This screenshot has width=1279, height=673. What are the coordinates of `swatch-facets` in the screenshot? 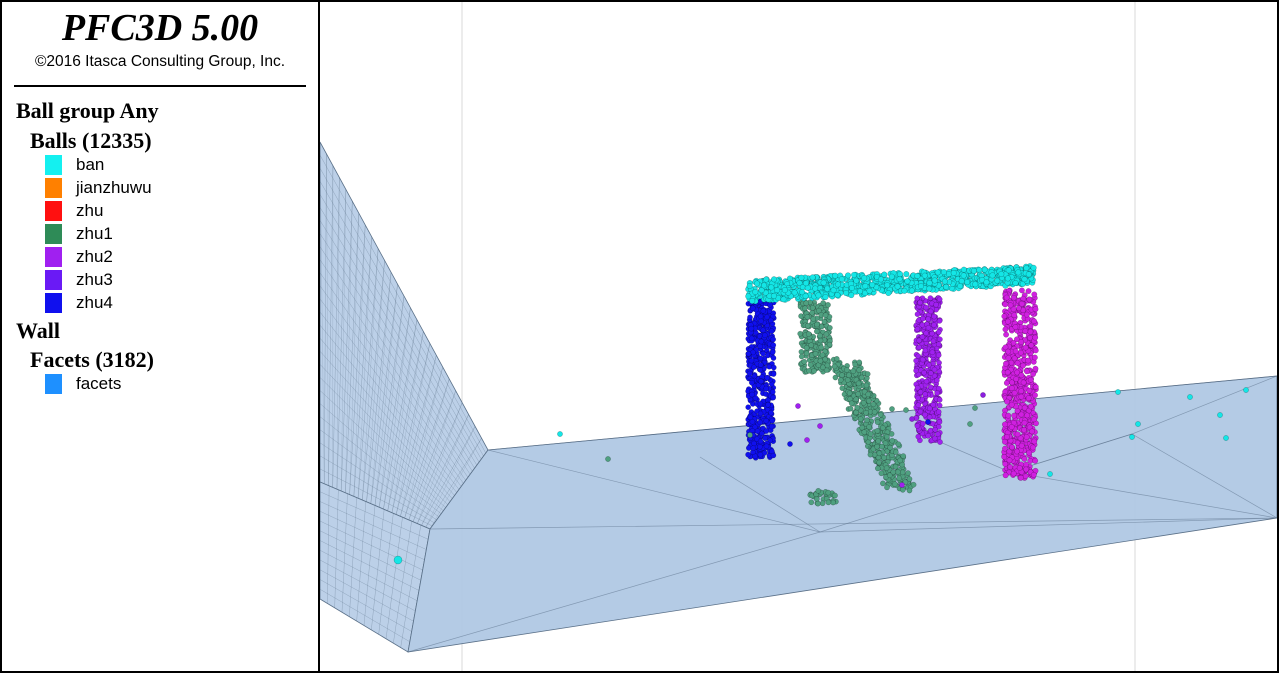 It's located at (53, 384).